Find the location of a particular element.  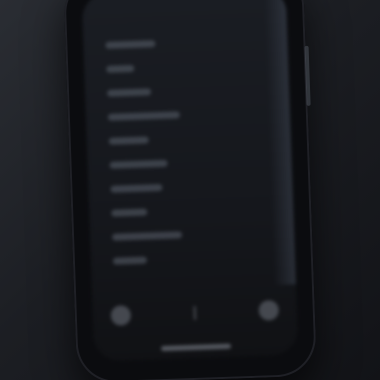

bottom-nav-bar is located at coordinates (194, 313).